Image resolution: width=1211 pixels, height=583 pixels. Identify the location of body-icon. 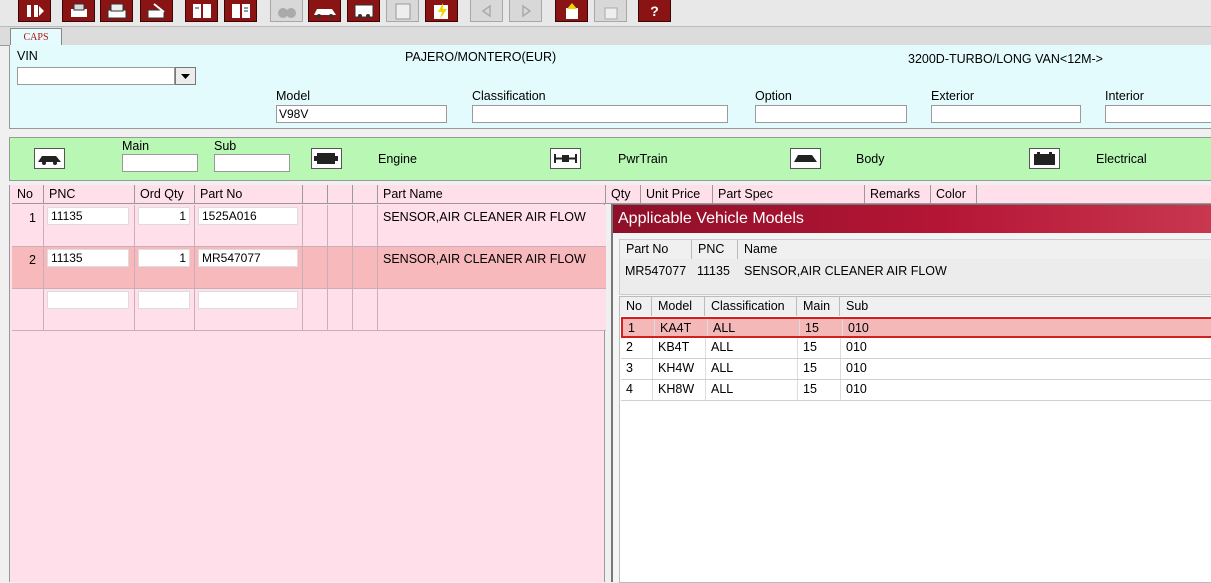
(805, 158).